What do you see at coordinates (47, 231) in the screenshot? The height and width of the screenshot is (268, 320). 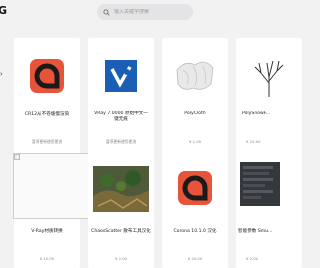 I see `product-title: V-Ray材质转换` at bounding box center [47, 231].